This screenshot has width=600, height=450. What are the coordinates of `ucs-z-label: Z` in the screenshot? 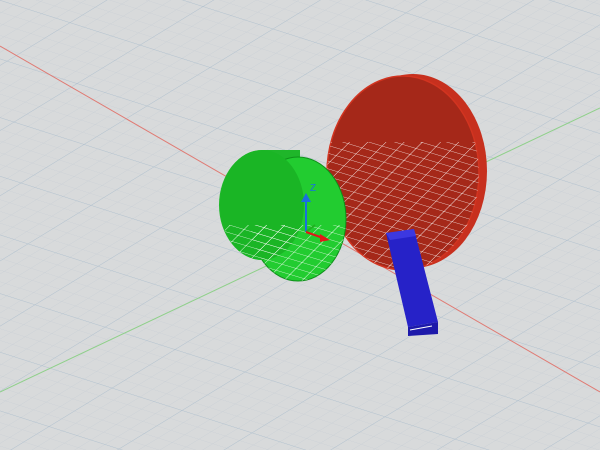 It's located at (313, 188).